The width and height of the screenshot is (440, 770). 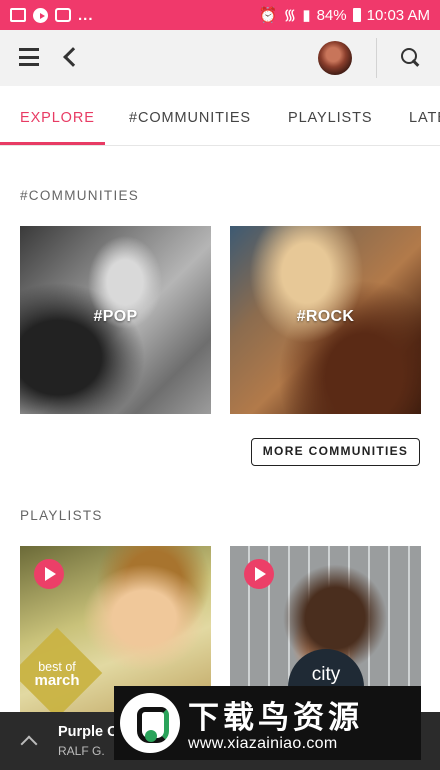 I want to click on playlists-heading: PLAYLISTS, so click(x=61, y=515).